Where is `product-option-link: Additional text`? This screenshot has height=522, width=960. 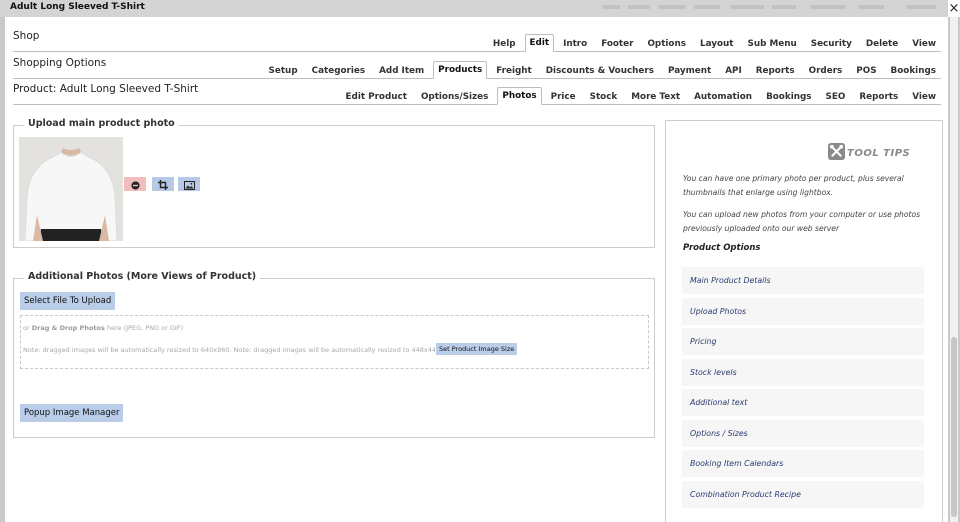 product-option-link: Additional text is located at coordinates (803, 402).